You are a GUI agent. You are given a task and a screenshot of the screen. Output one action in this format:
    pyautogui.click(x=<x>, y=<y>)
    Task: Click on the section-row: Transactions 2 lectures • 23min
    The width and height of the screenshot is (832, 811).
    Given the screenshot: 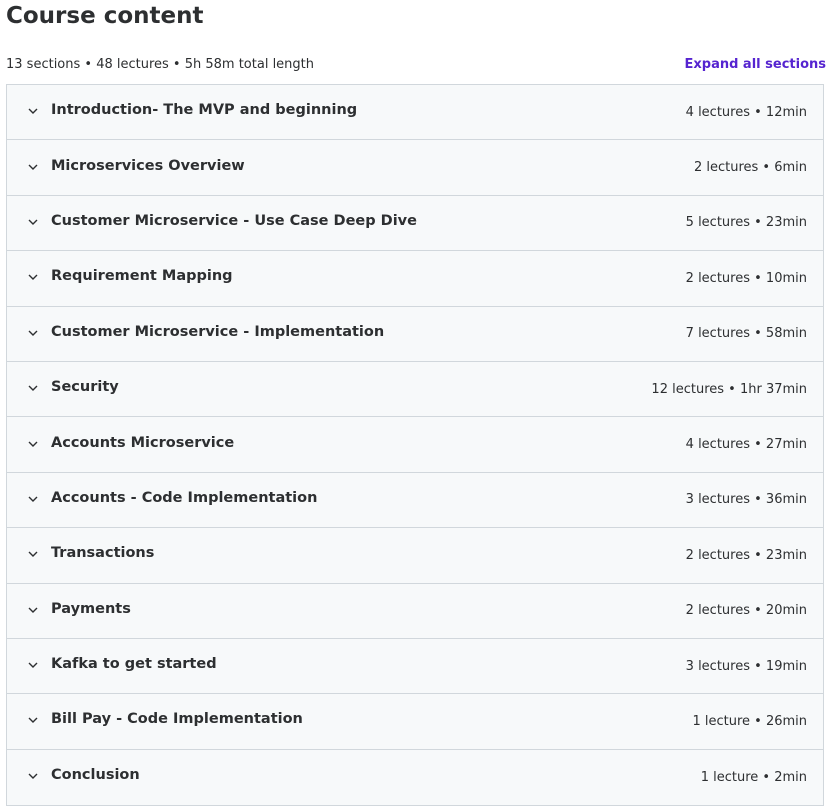 What is the action you would take?
    pyautogui.click(x=415, y=556)
    